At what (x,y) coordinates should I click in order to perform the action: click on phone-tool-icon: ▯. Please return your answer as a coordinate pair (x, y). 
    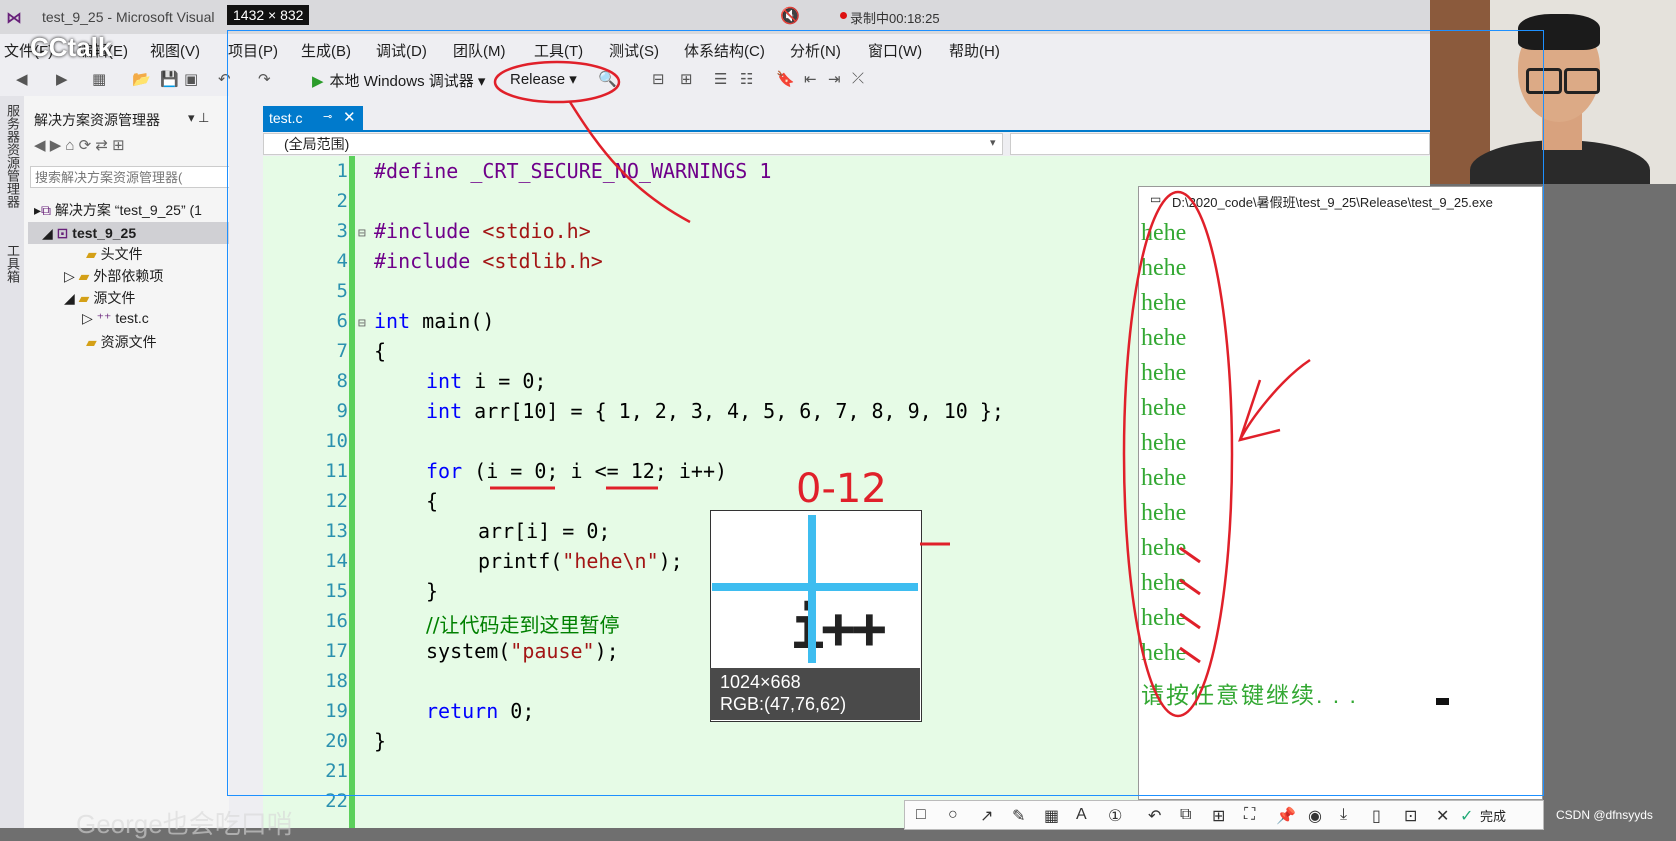
    Looking at the image, I should click on (1376, 816).